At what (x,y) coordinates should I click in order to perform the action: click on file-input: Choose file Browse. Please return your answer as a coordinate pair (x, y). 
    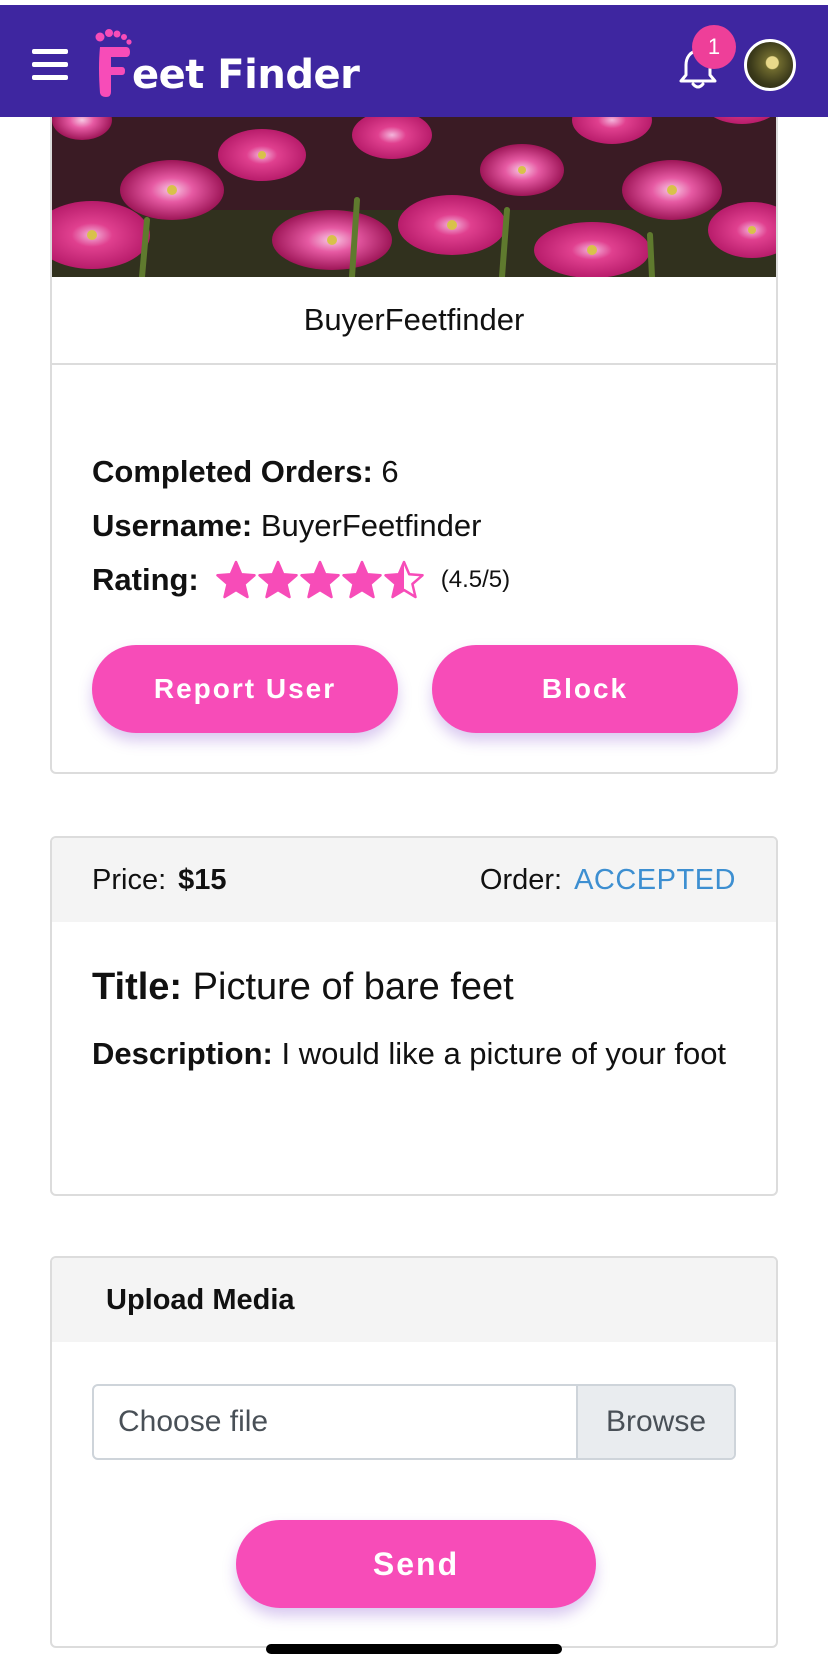
    Looking at the image, I should click on (414, 1422).